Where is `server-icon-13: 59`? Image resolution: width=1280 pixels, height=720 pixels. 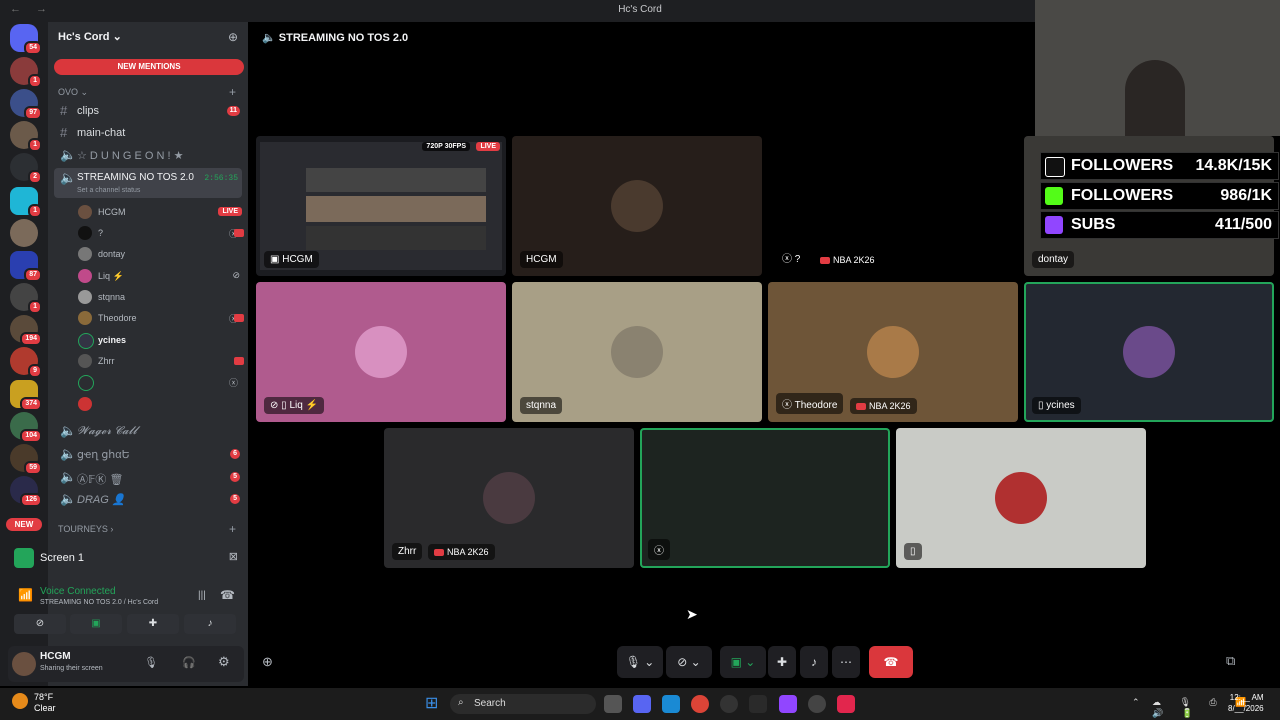
server-icon-13: 59 is located at coordinates (26, 459).